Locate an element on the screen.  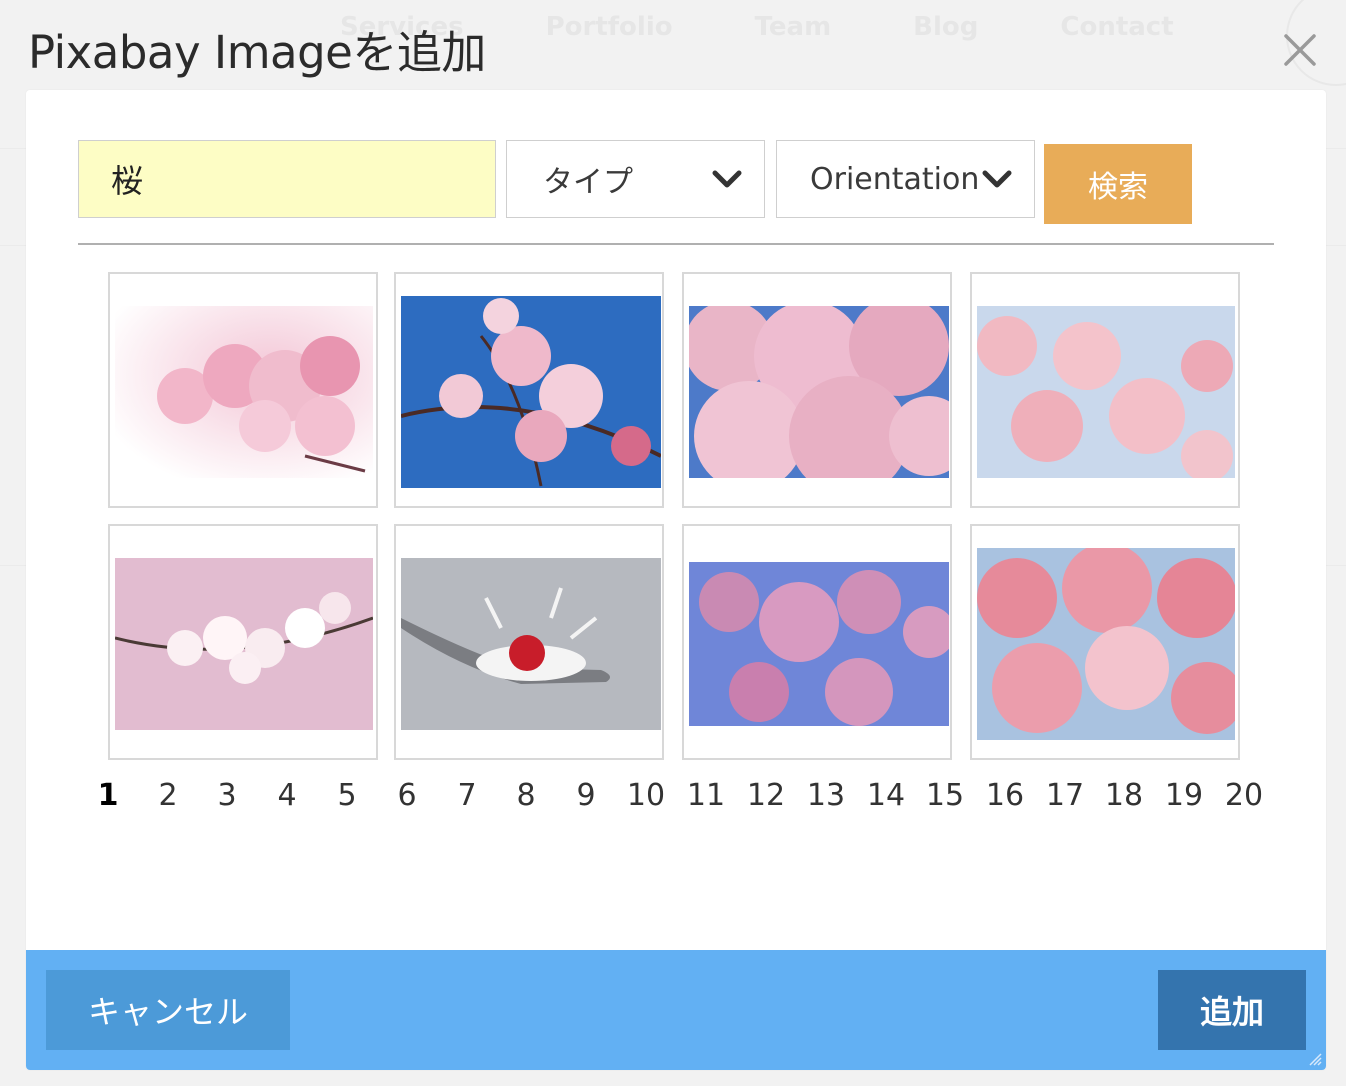
page-link: 6 is located at coordinates (406, 795).